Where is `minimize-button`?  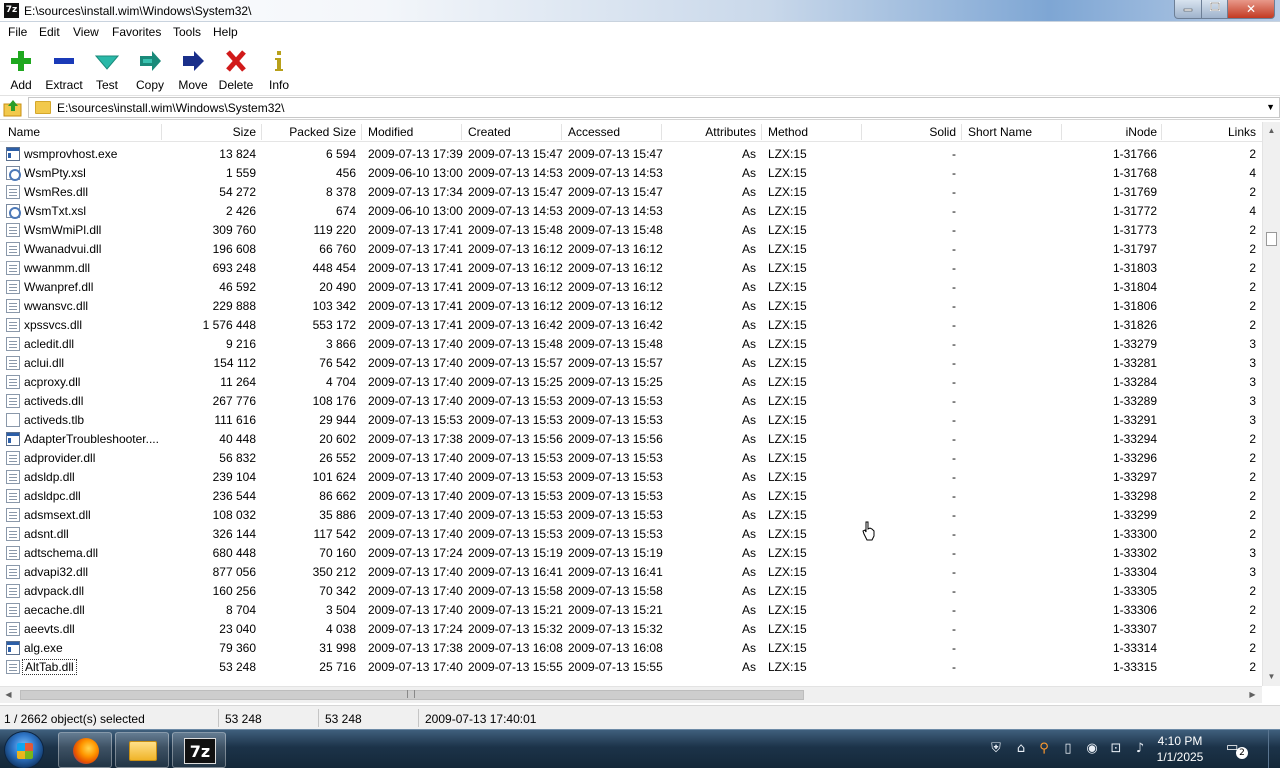
minimize-button is located at coordinates (1188, 9).